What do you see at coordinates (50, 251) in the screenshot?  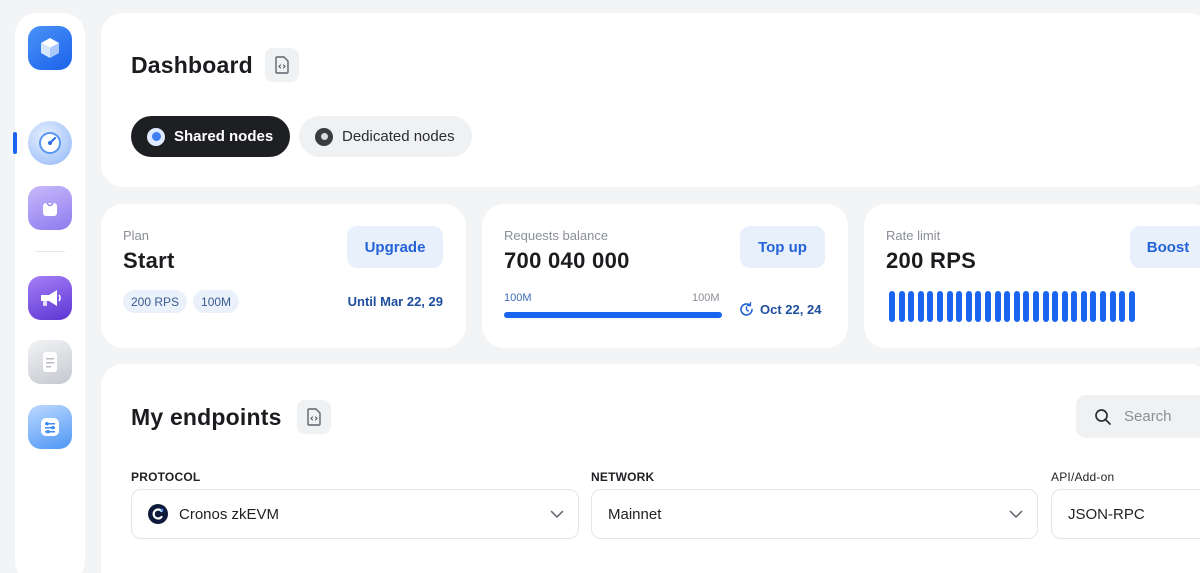 I see `sidebar-divider` at bounding box center [50, 251].